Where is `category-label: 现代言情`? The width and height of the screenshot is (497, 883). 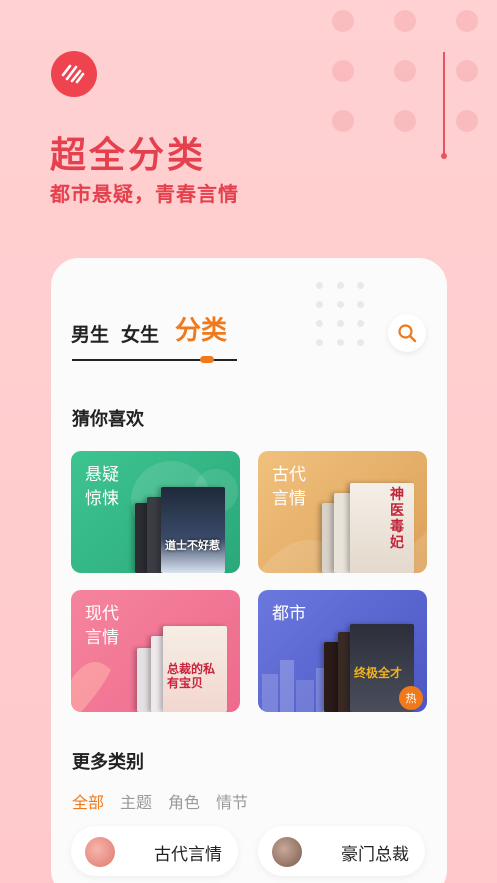 category-label: 现代言情 is located at coordinates (102, 626).